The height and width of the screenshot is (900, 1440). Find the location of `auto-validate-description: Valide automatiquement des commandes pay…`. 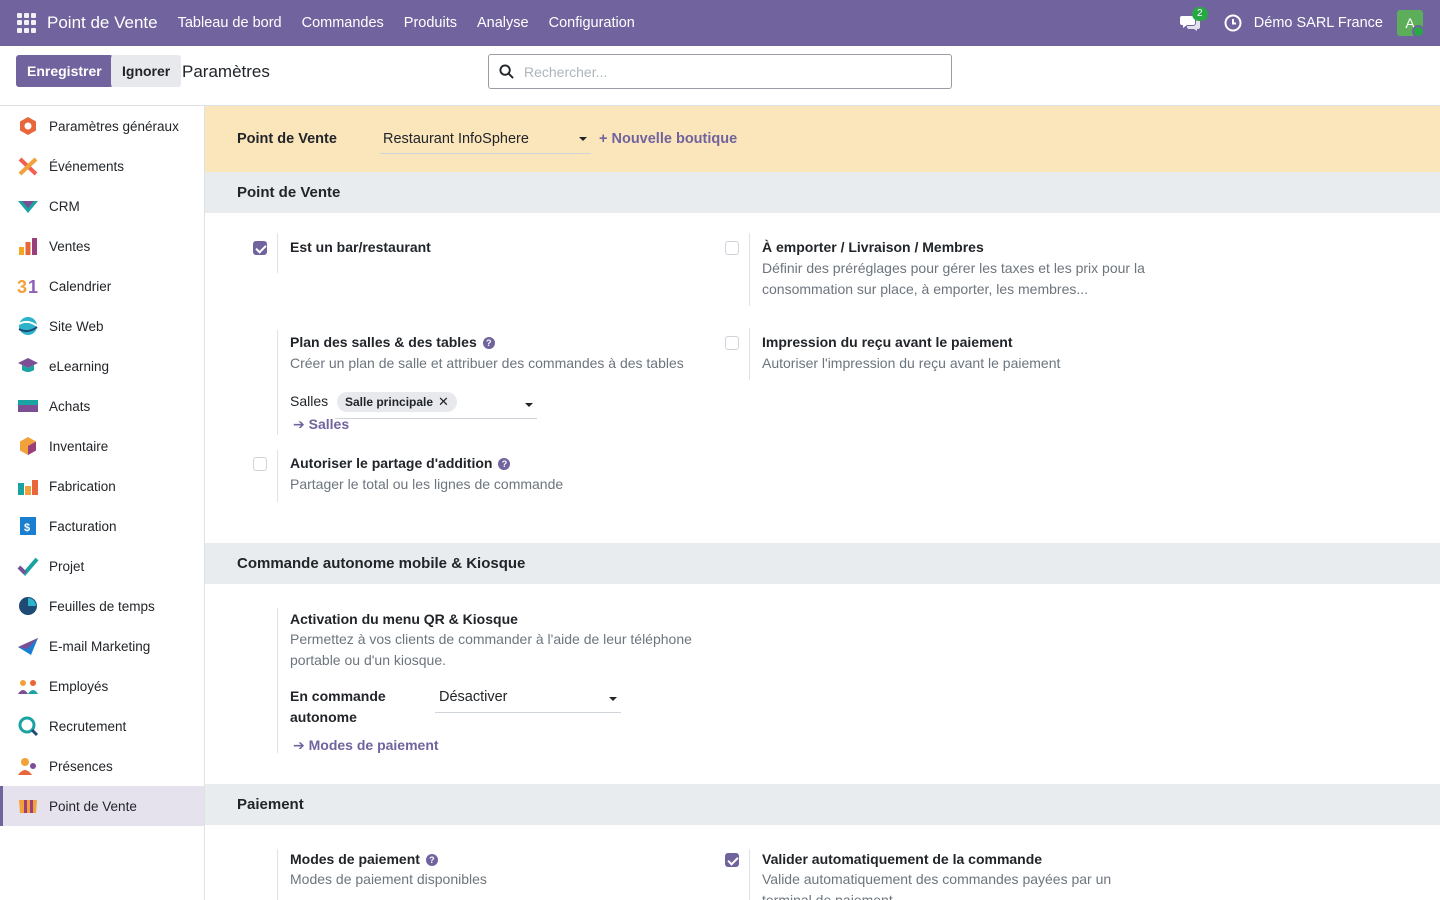

auto-validate-description: Valide automatiquement des commandes pay… is located at coordinates (937, 885).